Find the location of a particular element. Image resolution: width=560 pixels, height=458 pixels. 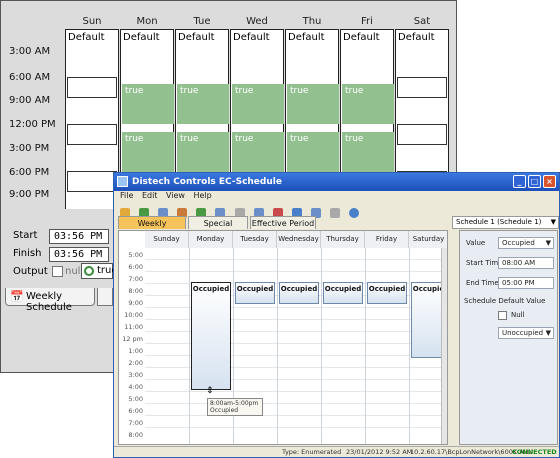

finish-field: 03:56 PM is located at coordinates (79, 254).